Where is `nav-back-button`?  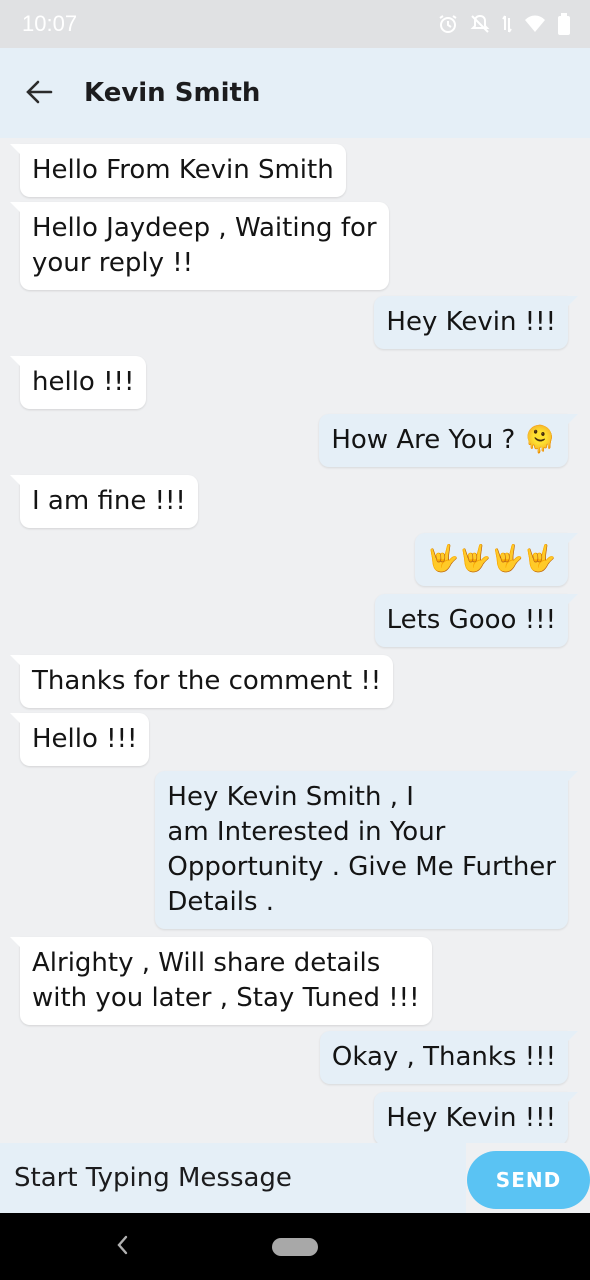 nav-back-button is located at coordinates (122, 1247).